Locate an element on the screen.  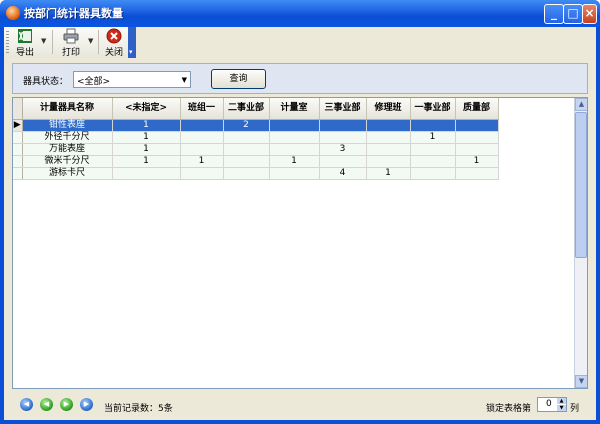
table-row: 微米千分尺 1 1 1 1 is located at coordinates (256, 161).